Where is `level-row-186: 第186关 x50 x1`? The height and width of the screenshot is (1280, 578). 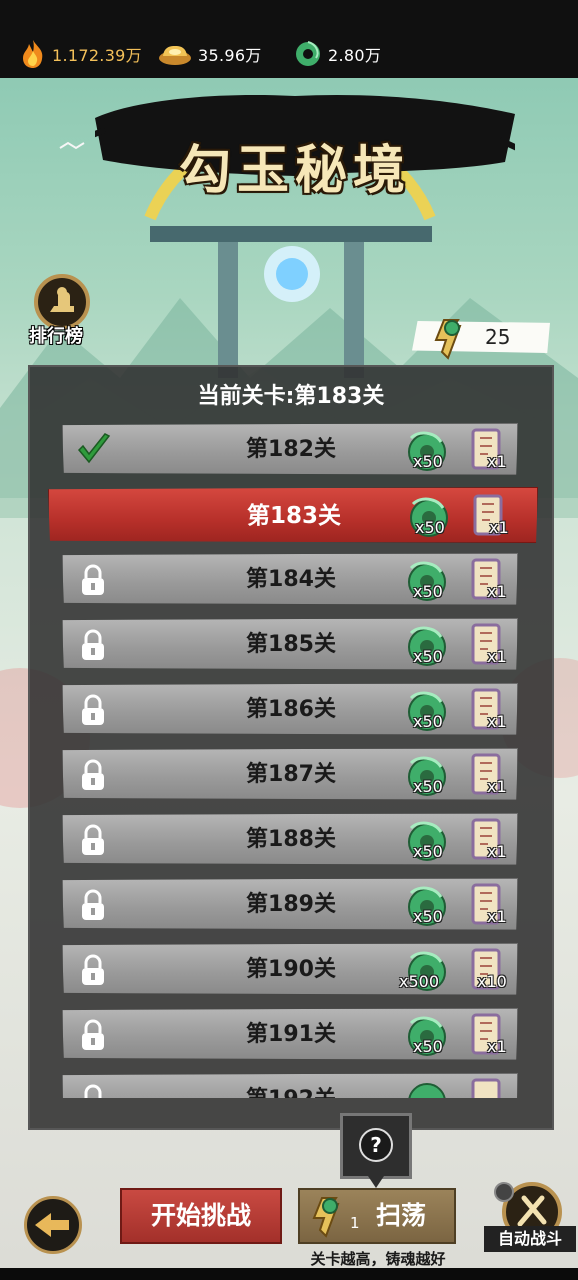
level-row-186: 第186关 x50 x1 is located at coordinates (290, 709).